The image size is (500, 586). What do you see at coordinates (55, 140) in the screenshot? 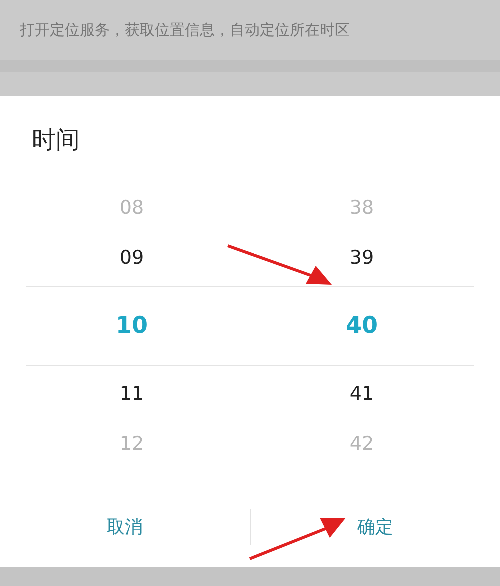
I see `dialog-title: 时间` at bounding box center [55, 140].